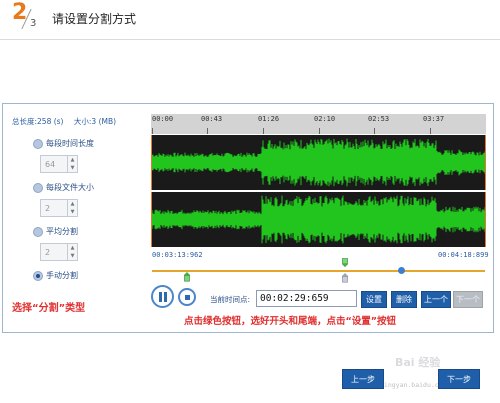 This screenshot has width=500, height=403. Describe the element at coordinates (94, 19) in the screenshot. I see `page-title: 请设置分割方式` at that location.